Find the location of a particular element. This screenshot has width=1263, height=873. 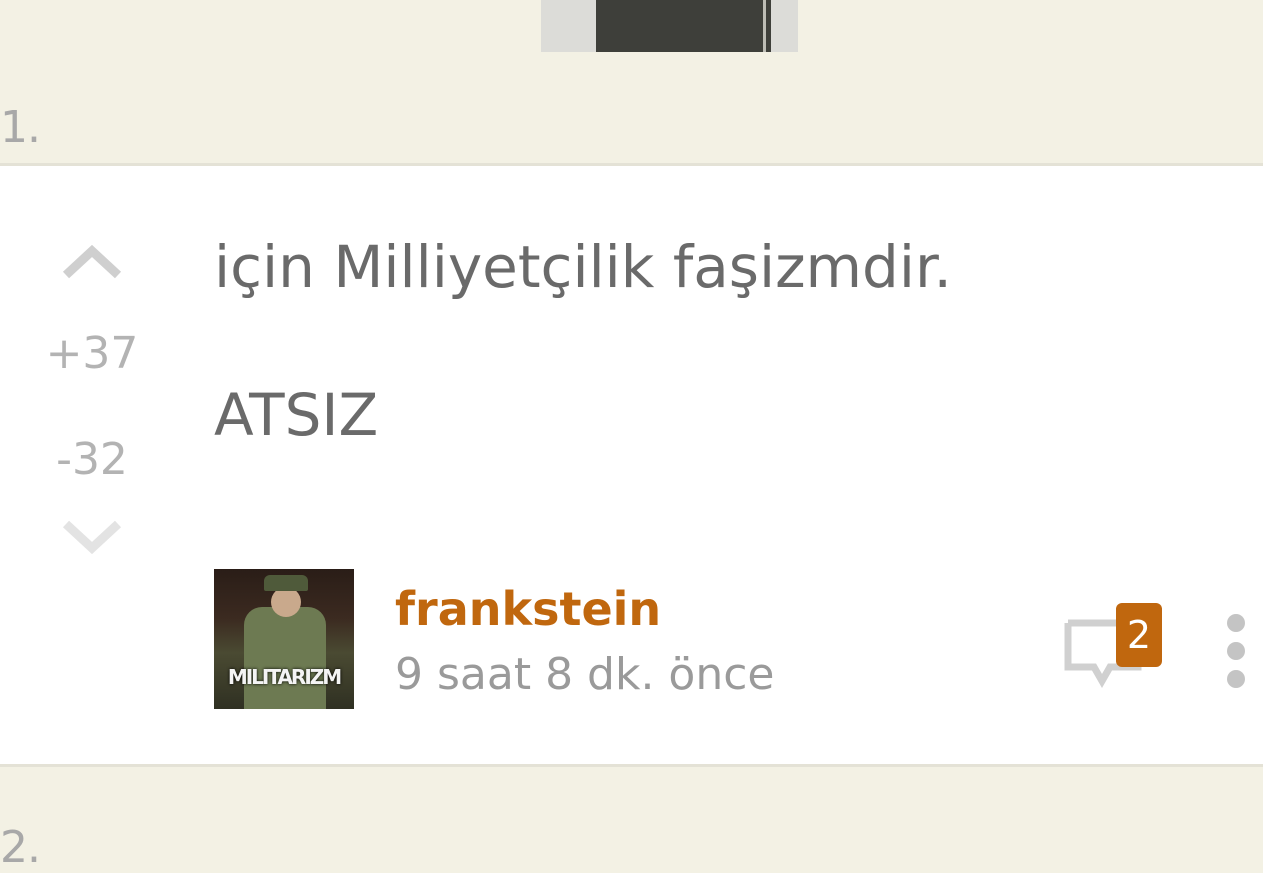

comments-button: 2 is located at coordinates (1114, 648).